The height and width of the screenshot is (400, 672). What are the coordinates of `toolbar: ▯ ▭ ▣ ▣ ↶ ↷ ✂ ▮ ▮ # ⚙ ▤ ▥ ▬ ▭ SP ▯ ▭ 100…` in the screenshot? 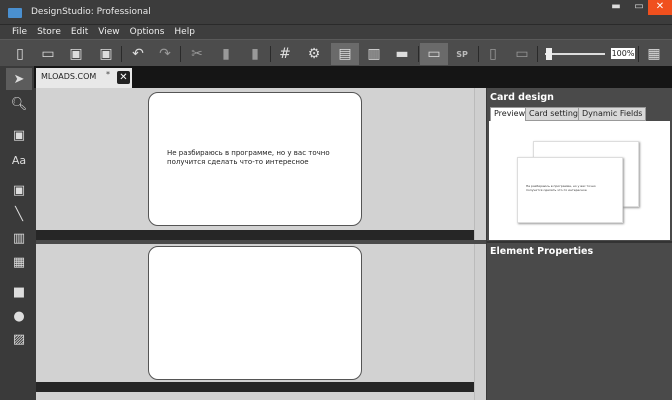 It's located at (336, 52).